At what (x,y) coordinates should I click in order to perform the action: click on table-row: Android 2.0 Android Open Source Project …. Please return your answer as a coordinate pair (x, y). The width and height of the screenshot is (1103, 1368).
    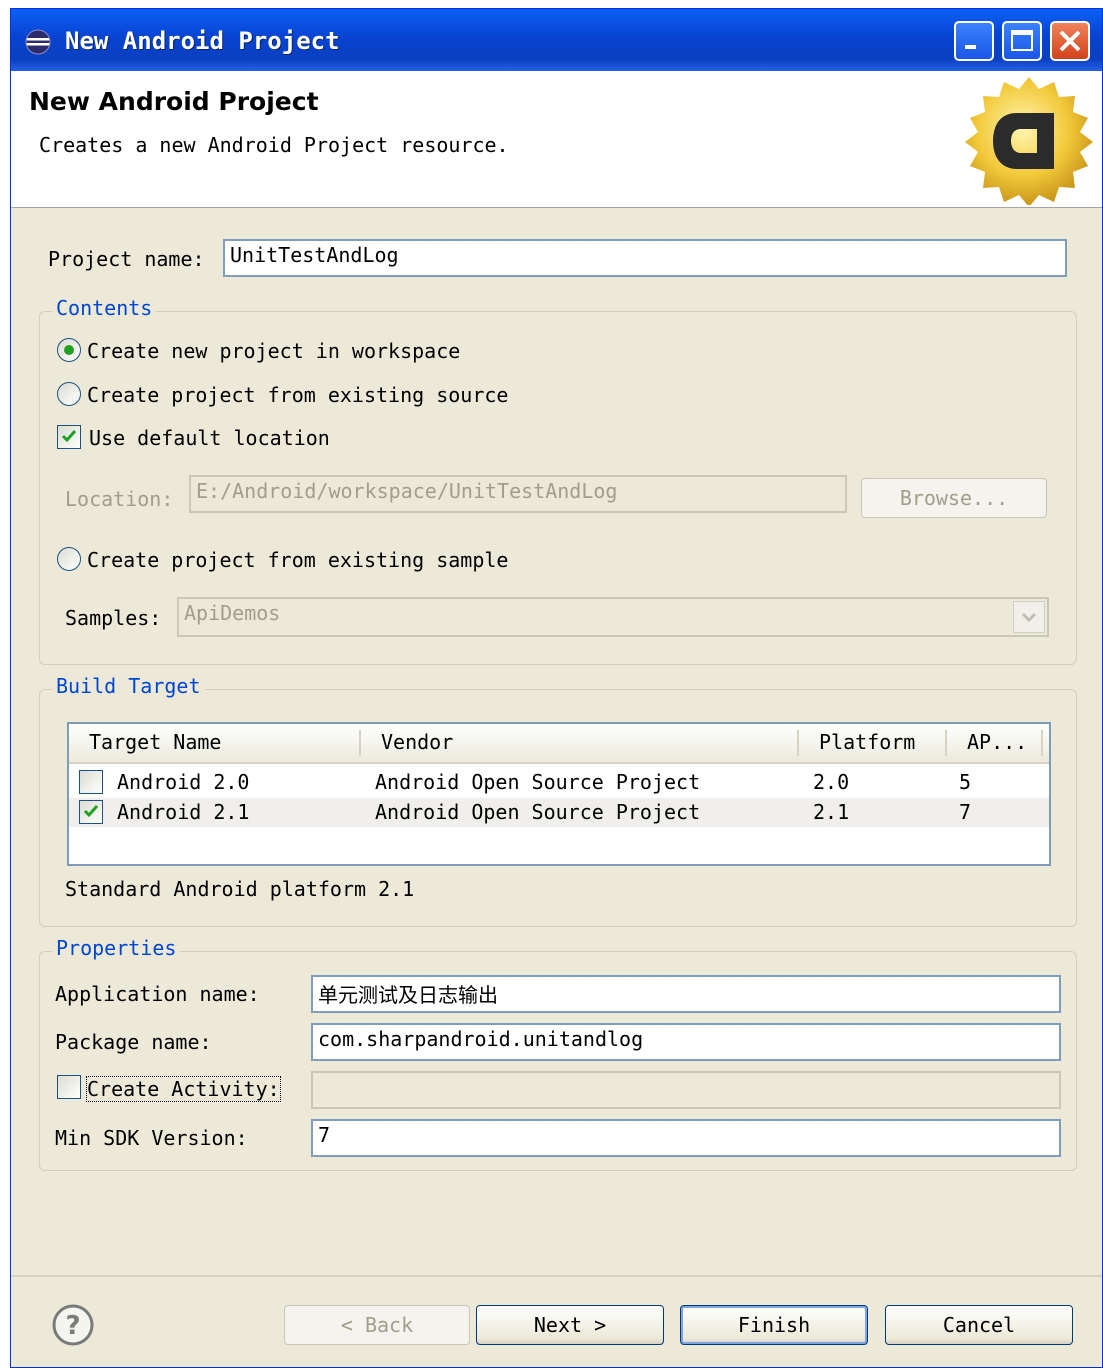
    Looking at the image, I should click on (559, 782).